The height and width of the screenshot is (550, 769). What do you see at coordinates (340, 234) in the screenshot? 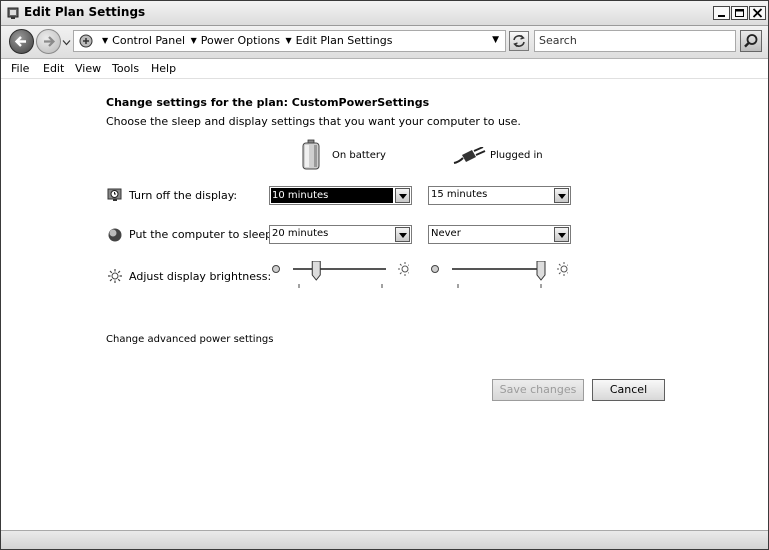
I see `sleep-on-battery-select: 20 minutes` at bounding box center [340, 234].